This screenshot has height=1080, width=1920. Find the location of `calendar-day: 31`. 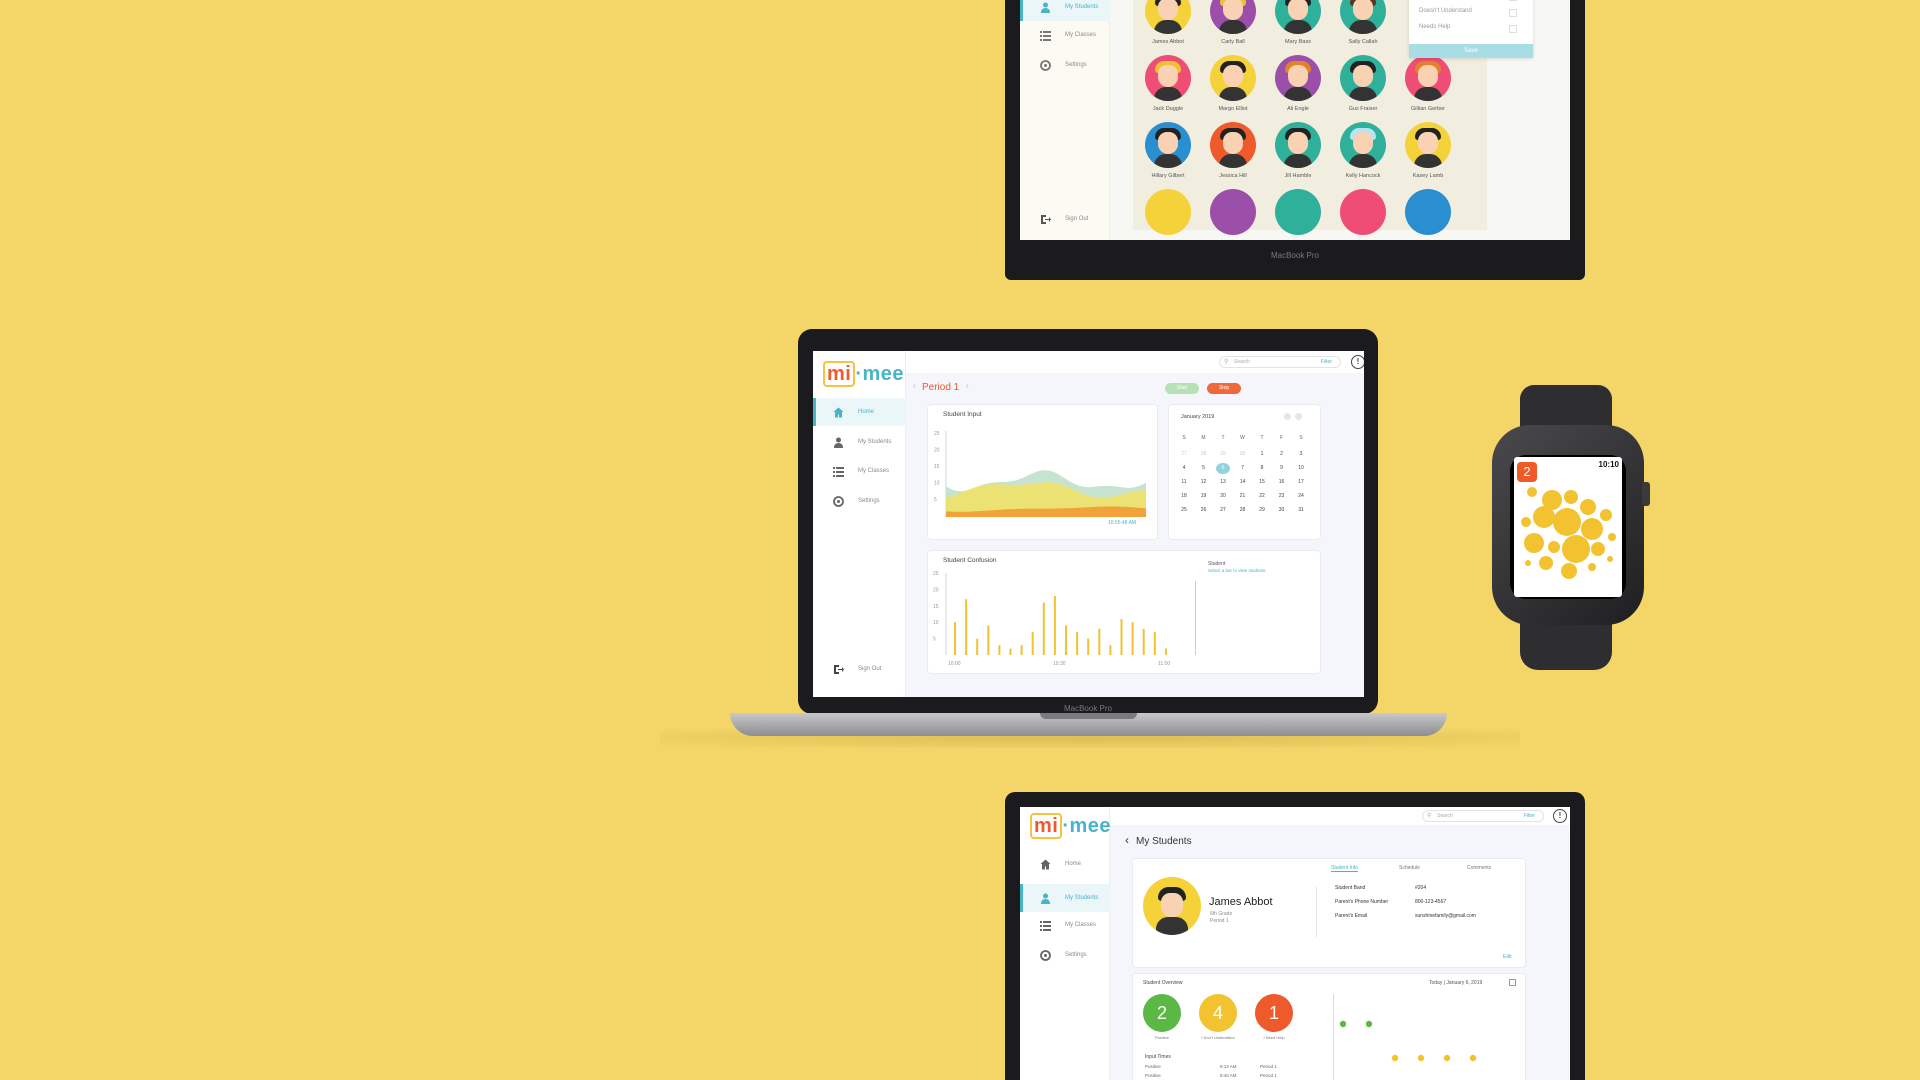

calendar-day: 31 is located at coordinates (1301, 510).